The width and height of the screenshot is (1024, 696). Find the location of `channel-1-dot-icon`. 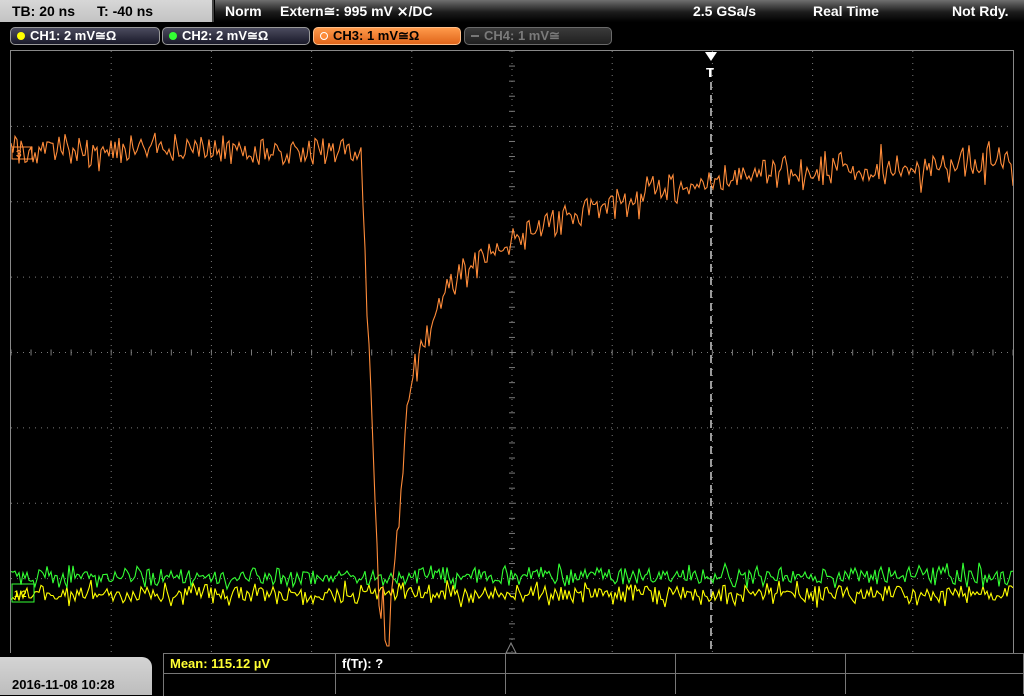

channel-1-dot-icon is located at coordinates (21, 36).